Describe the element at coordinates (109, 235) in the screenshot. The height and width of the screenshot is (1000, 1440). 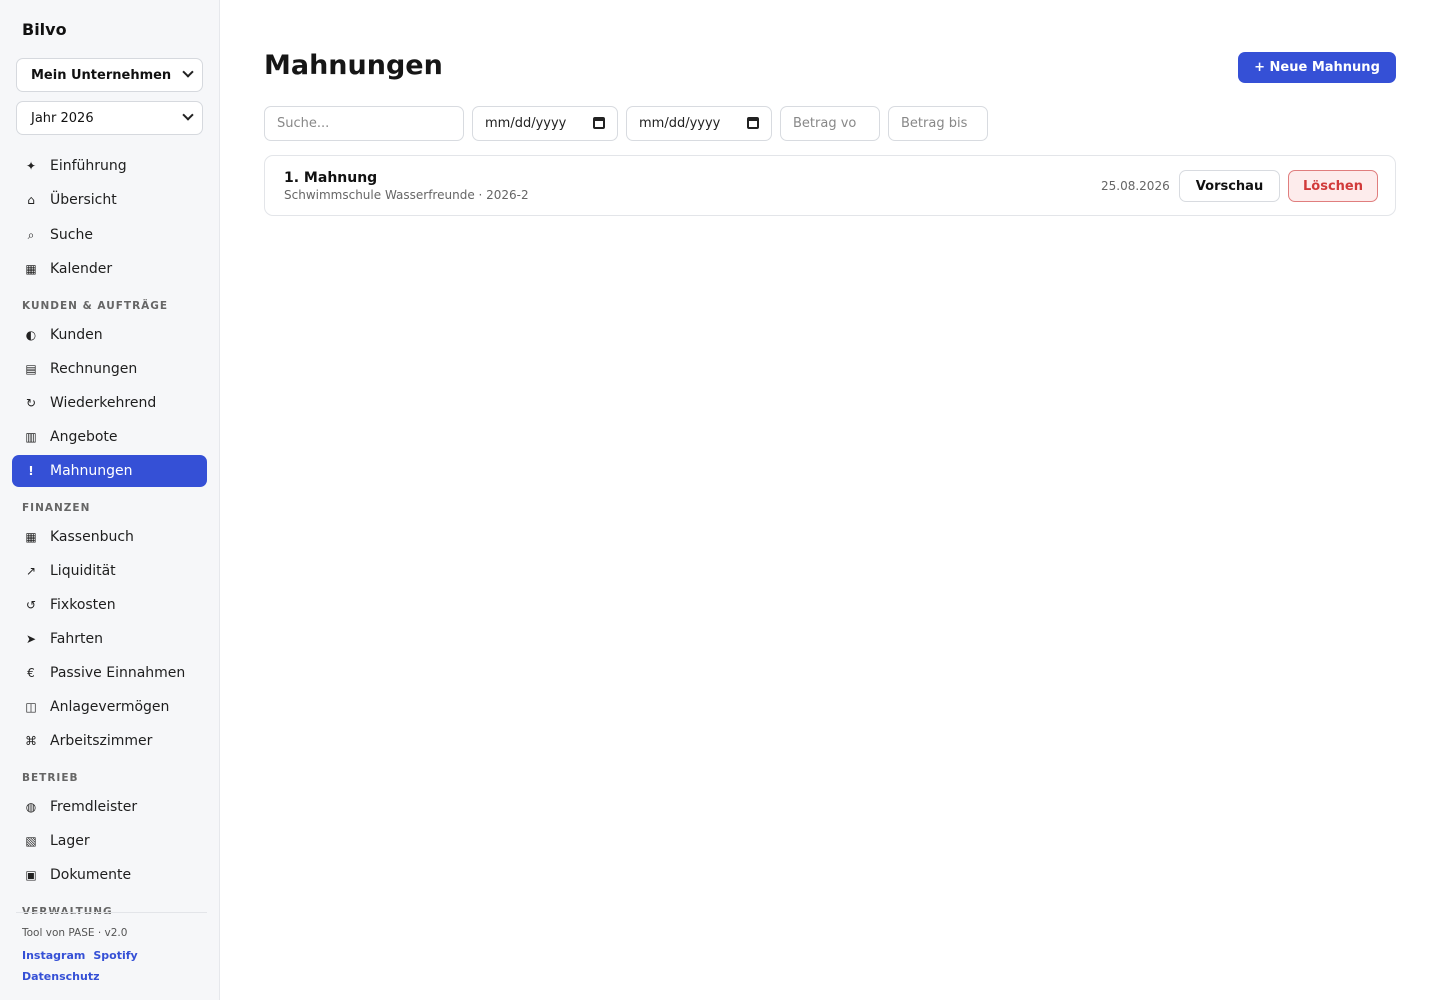
I see `sidebar-item-suche: ⌕ Suche` at that location.